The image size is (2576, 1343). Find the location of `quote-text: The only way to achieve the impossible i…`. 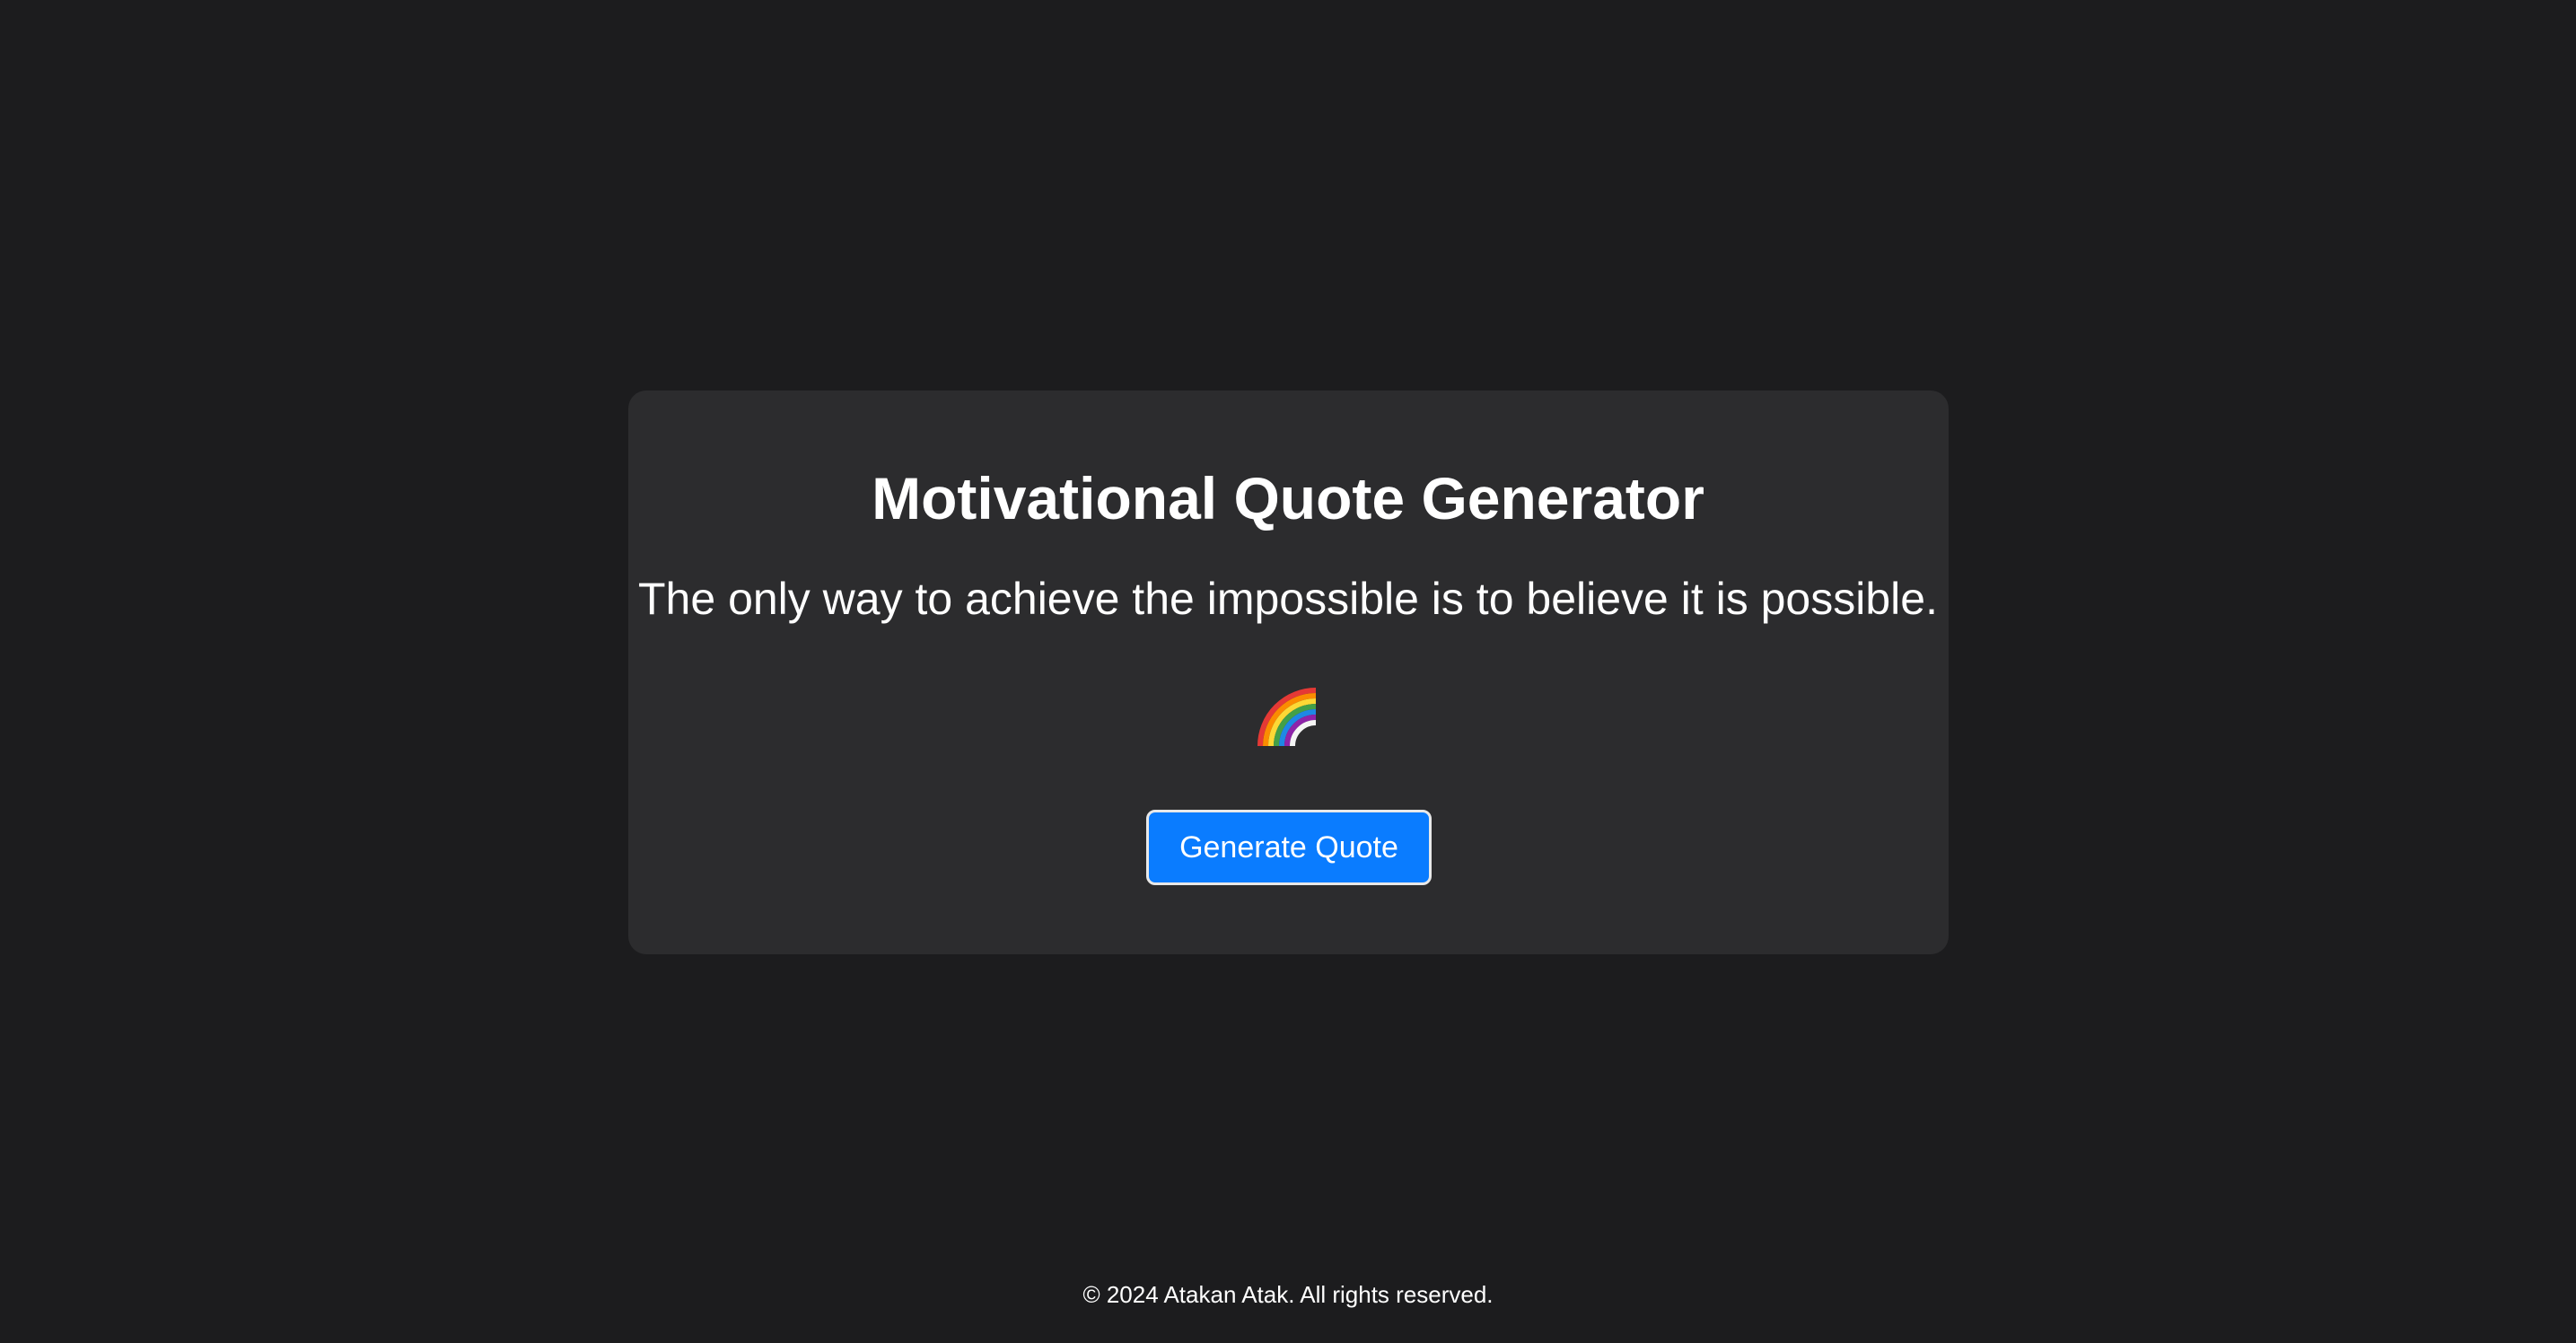

quote-text: The only way to achieve the impossible i… is located at coordinates (1288, 599).